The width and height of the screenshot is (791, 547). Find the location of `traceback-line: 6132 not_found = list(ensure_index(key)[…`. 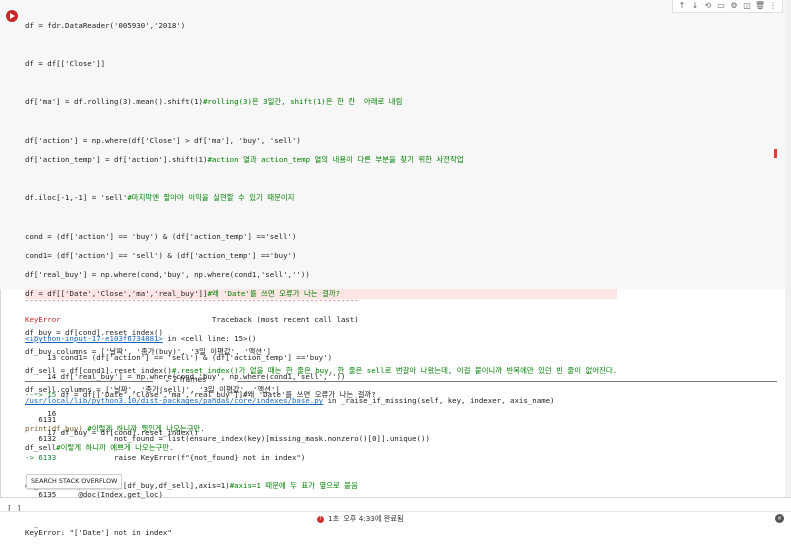

traceback-line: 6132 not_found = list(ensure_index(key)[… is located at coordinates (227, 439).